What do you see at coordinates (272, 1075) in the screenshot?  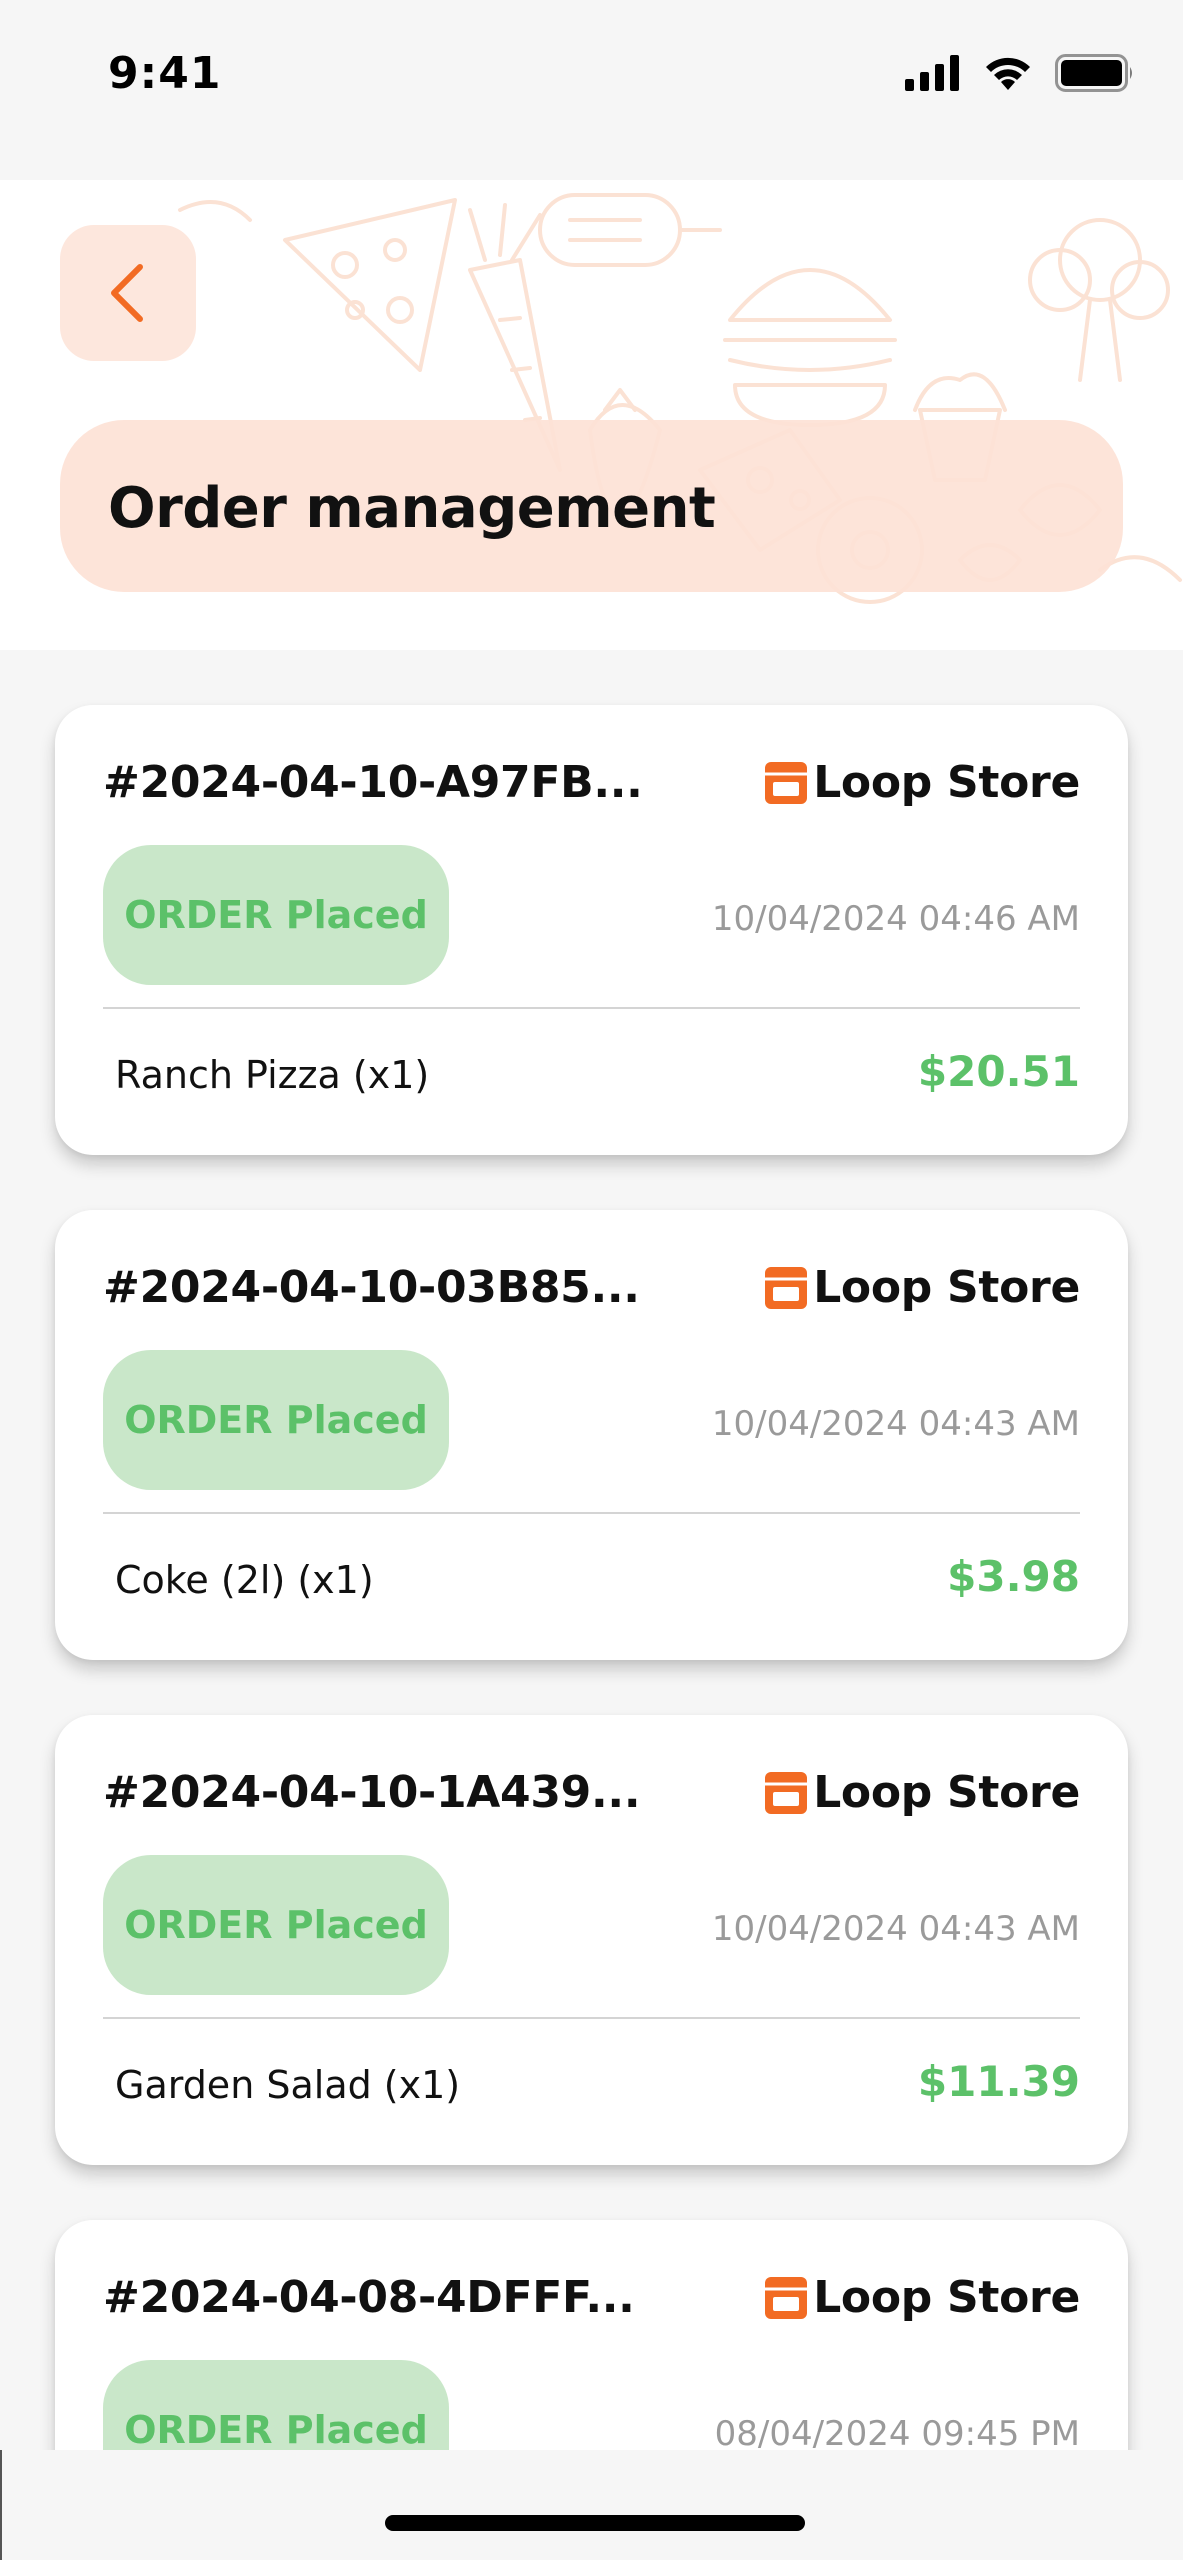 I see `item-name: Ranch Pizza (x1)` at bounding box center [272, 1075].